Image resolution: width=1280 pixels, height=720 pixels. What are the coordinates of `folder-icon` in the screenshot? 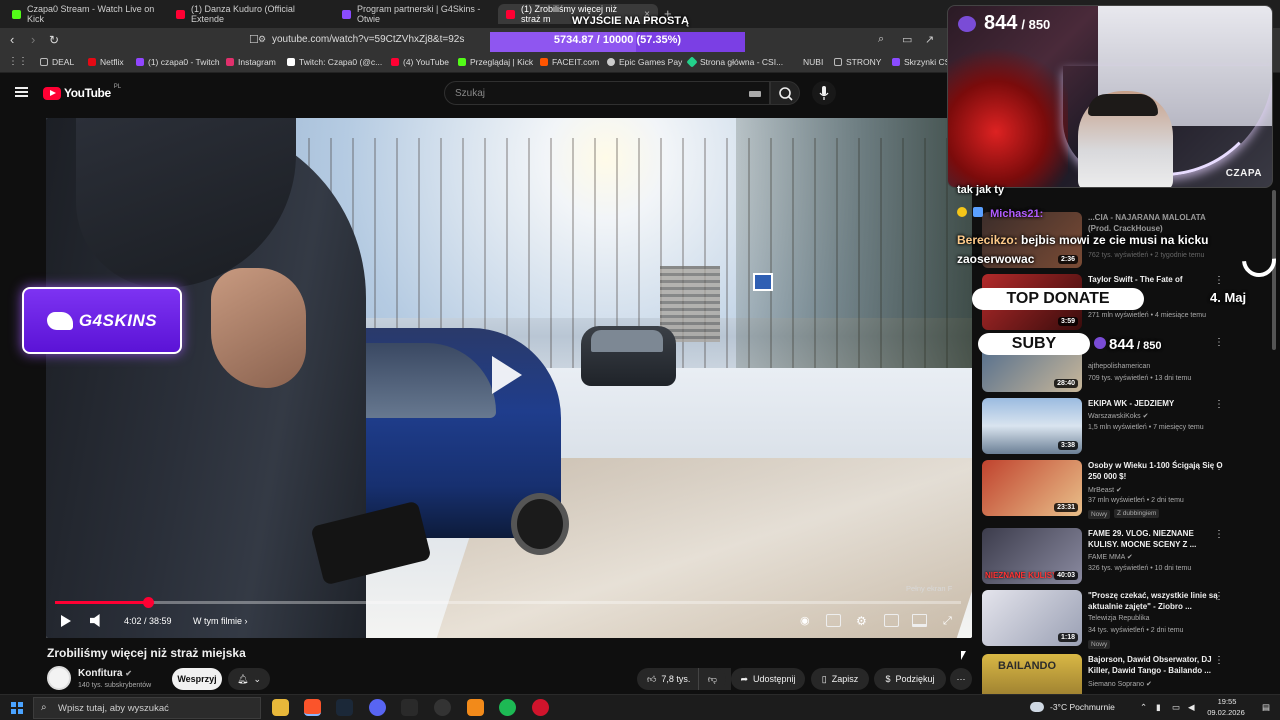 It's located at (44, 62).